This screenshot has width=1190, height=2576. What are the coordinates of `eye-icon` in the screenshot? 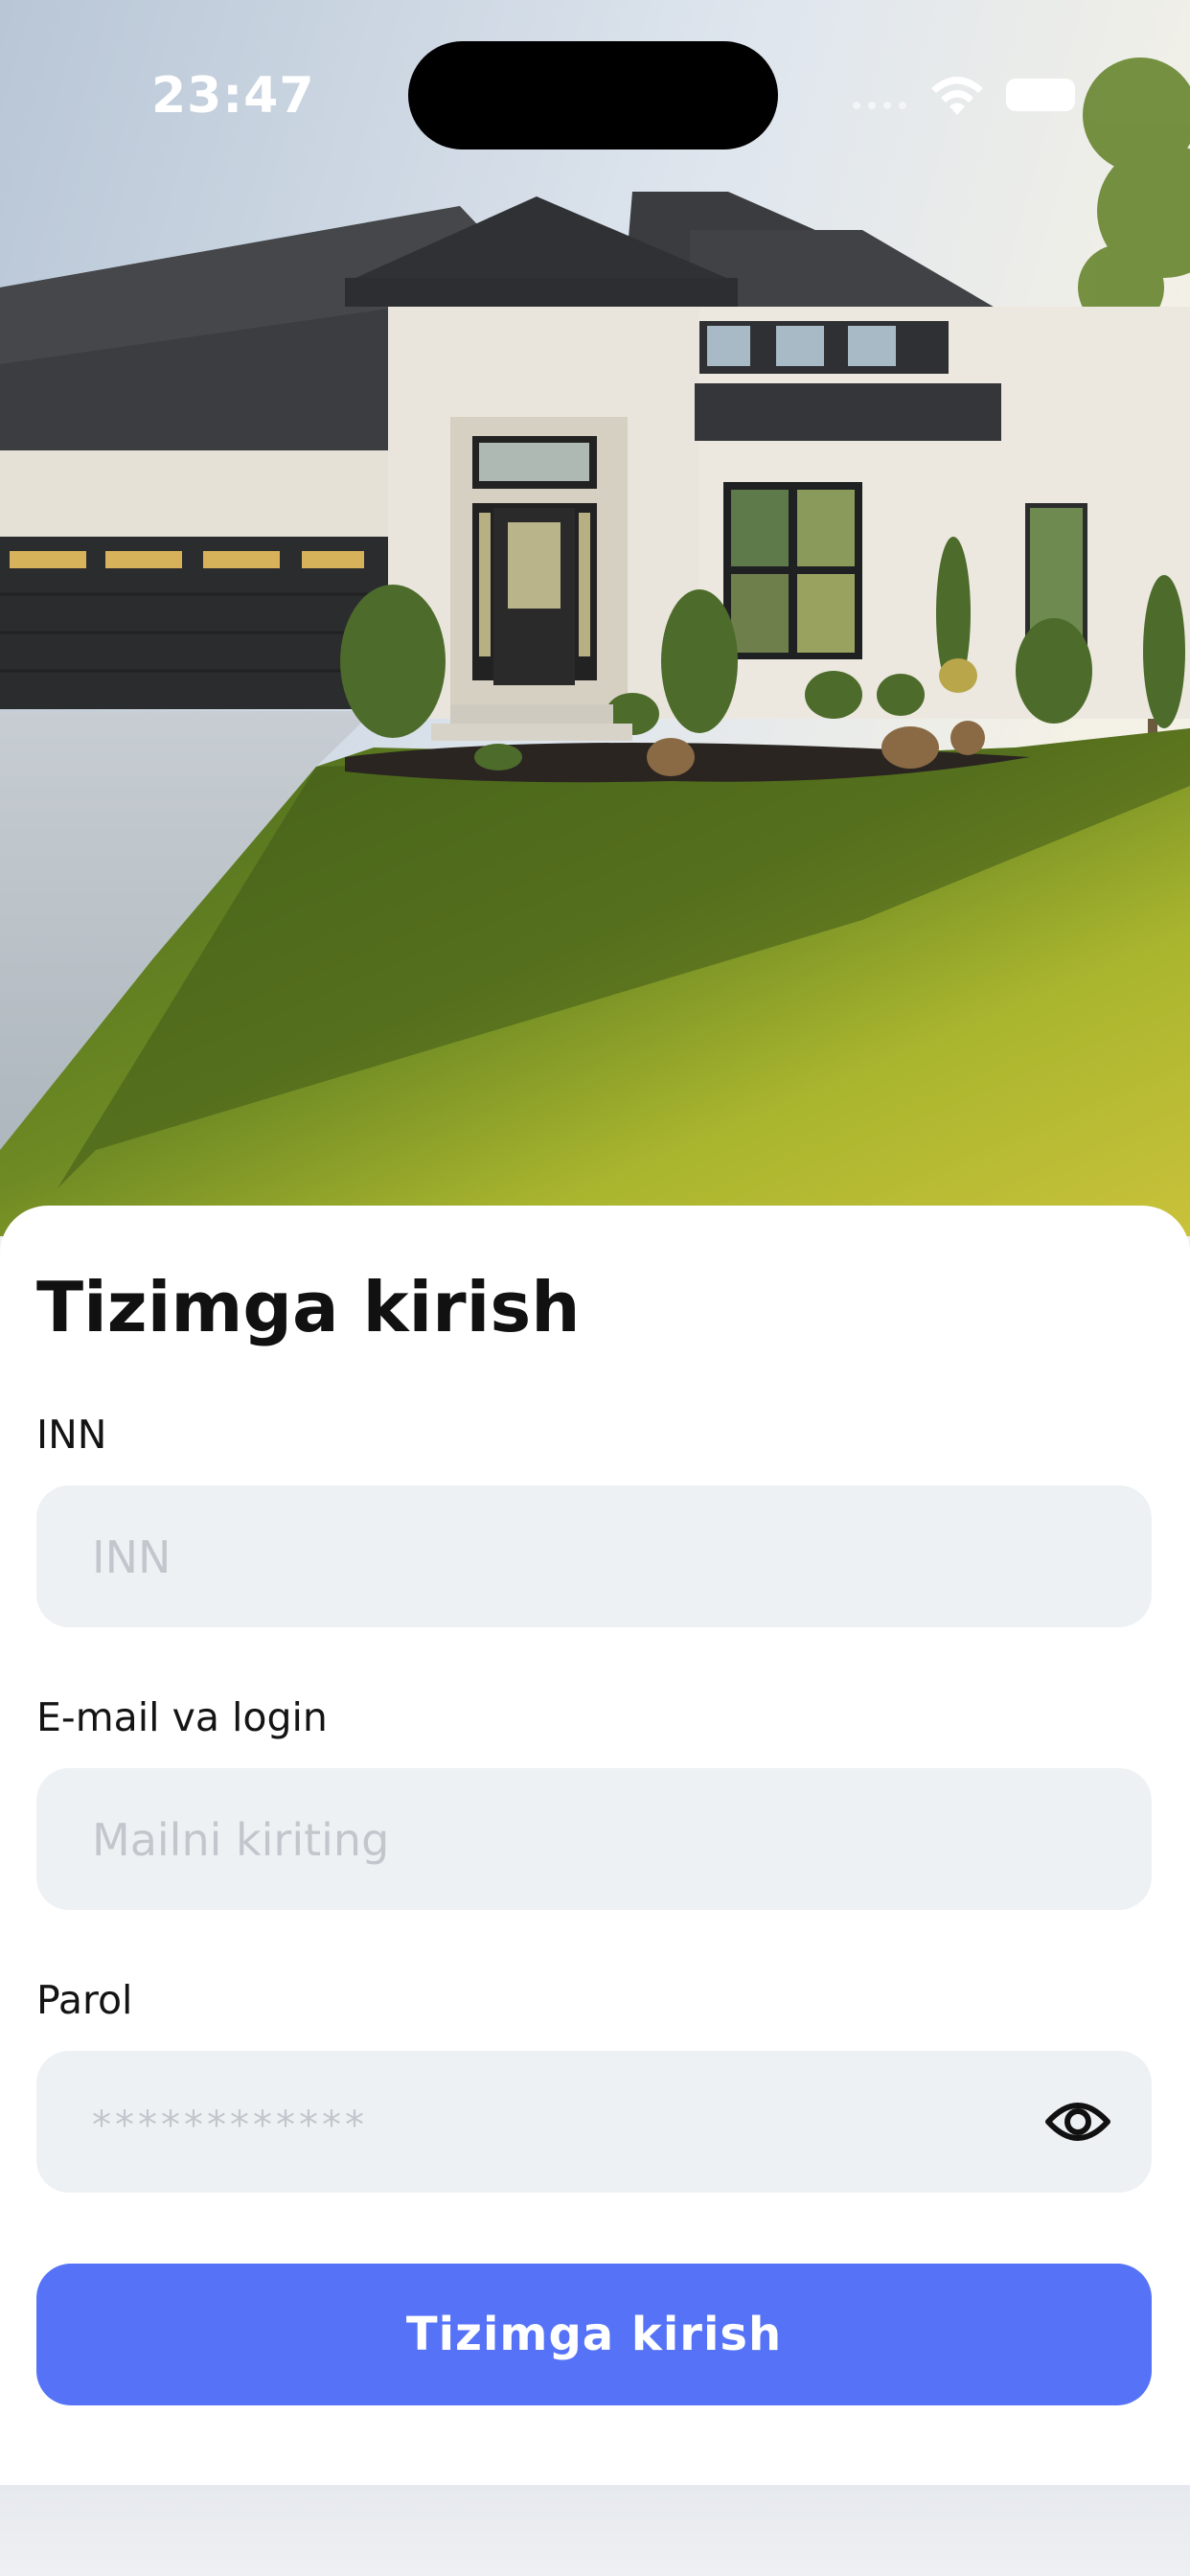 It's located at (1077, 2122).